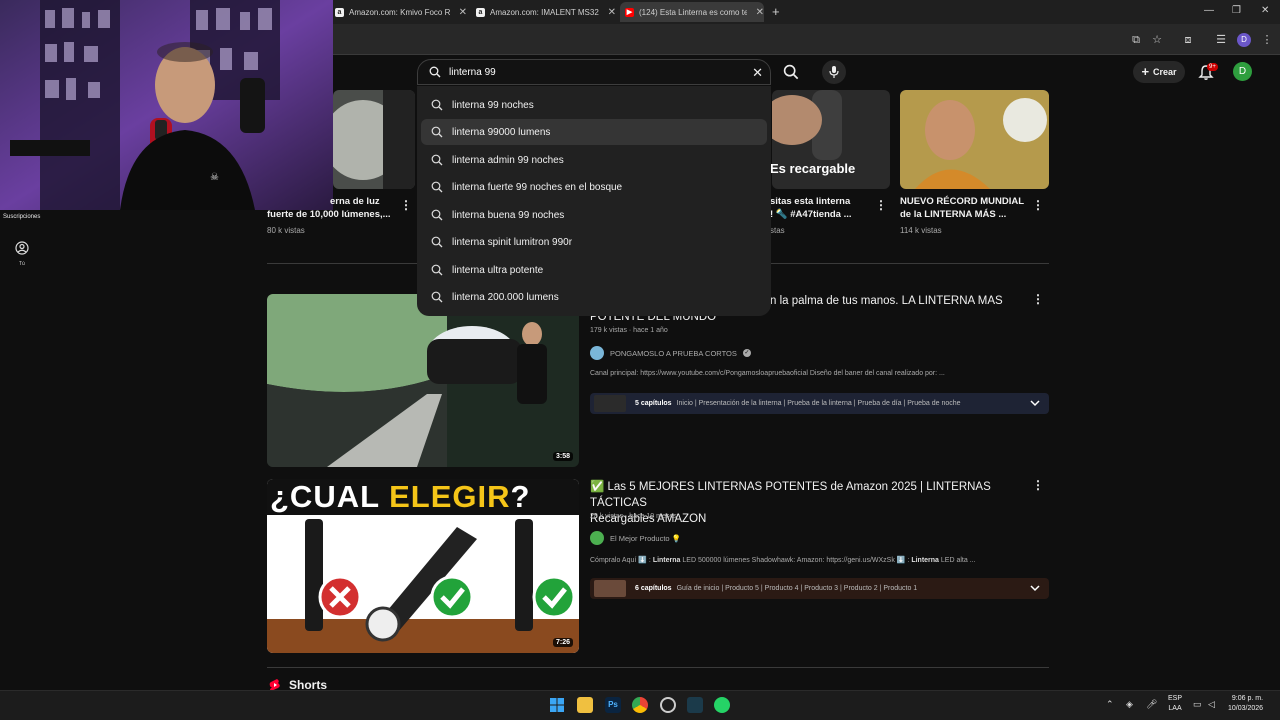 The height and width of the screenshot is (720, 1280). What do you see at coordinates (629, 330) in the screenshot?
I see `video-meta: 179 k vistas · hace 1 año` at bounding box center [629, 330].